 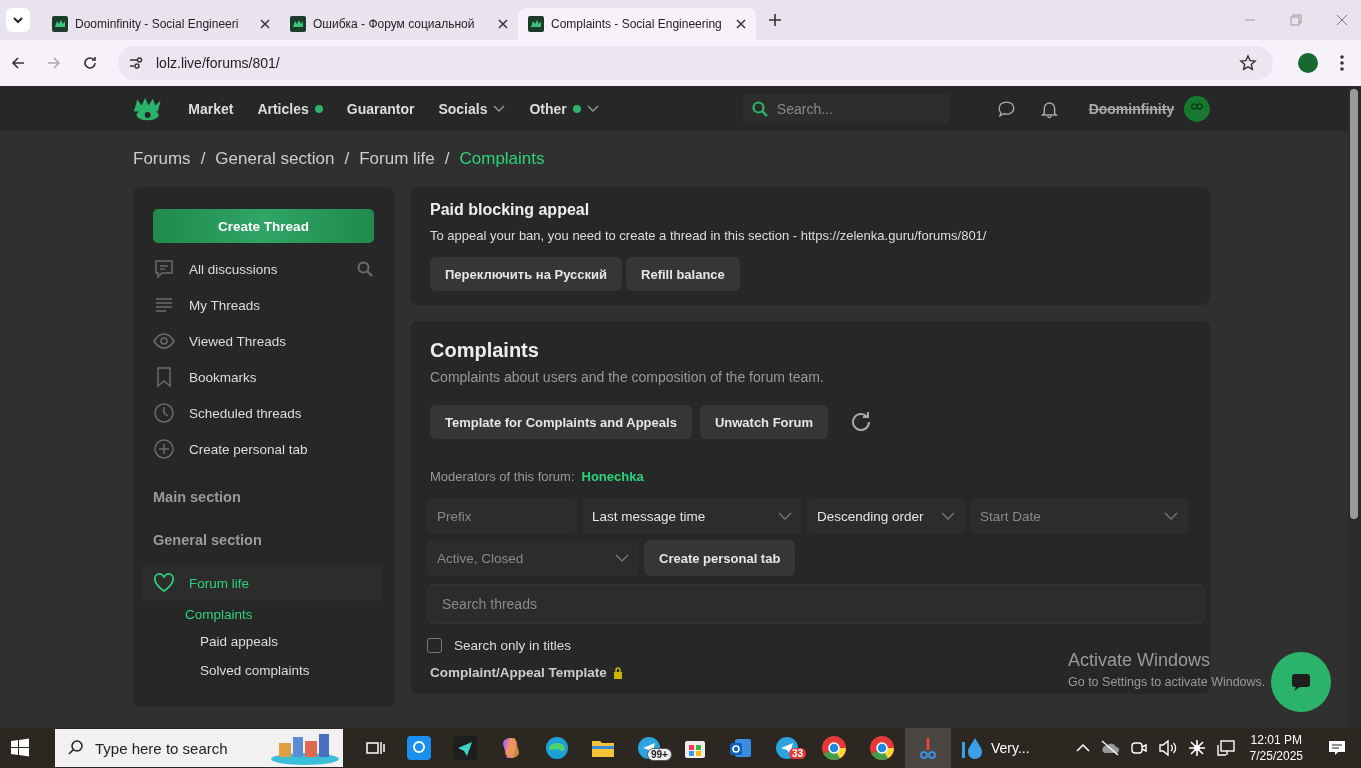 I want to click on sidebar-item: Create personal tab, so click(x=263, y=449).